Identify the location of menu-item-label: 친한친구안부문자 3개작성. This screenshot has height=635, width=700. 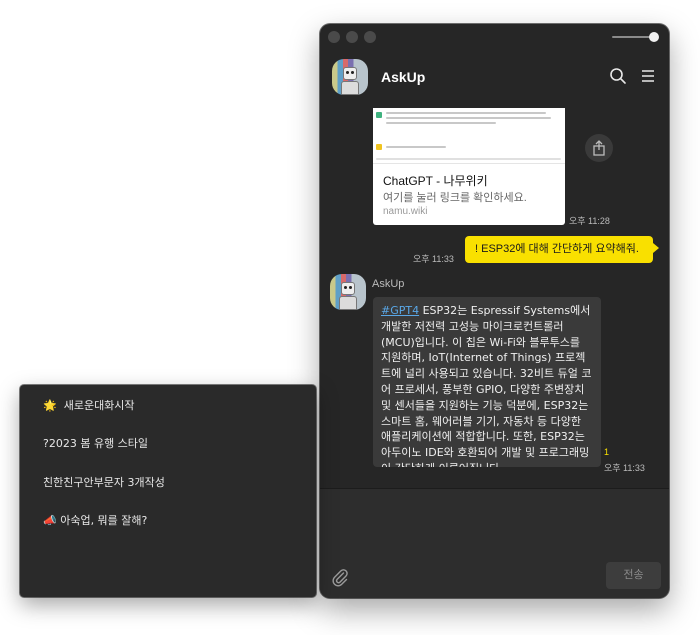
(104, 482).